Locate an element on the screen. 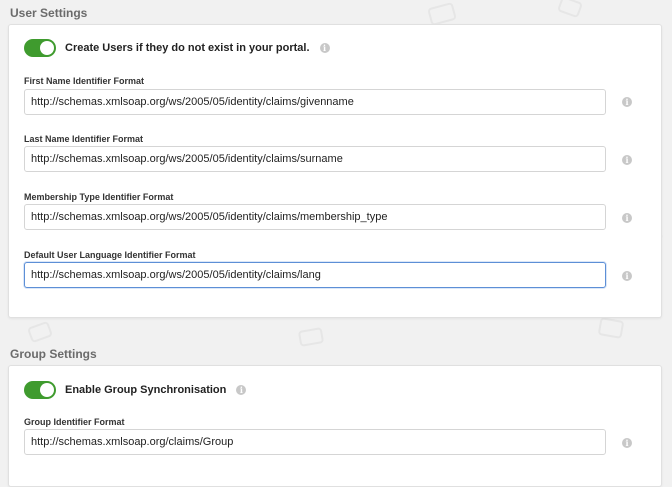 This screenshot has width=672, height=487. last-name-label: Last Name Identifier Format is located at coordinates (84, 139).